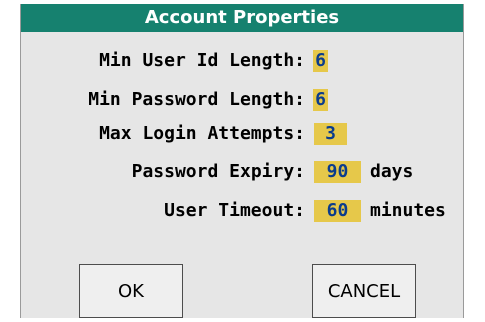 Image resolution: width=485 pixels, height=322 pixels. I want to click on min-password-length-field: 6, so click(320, 100).